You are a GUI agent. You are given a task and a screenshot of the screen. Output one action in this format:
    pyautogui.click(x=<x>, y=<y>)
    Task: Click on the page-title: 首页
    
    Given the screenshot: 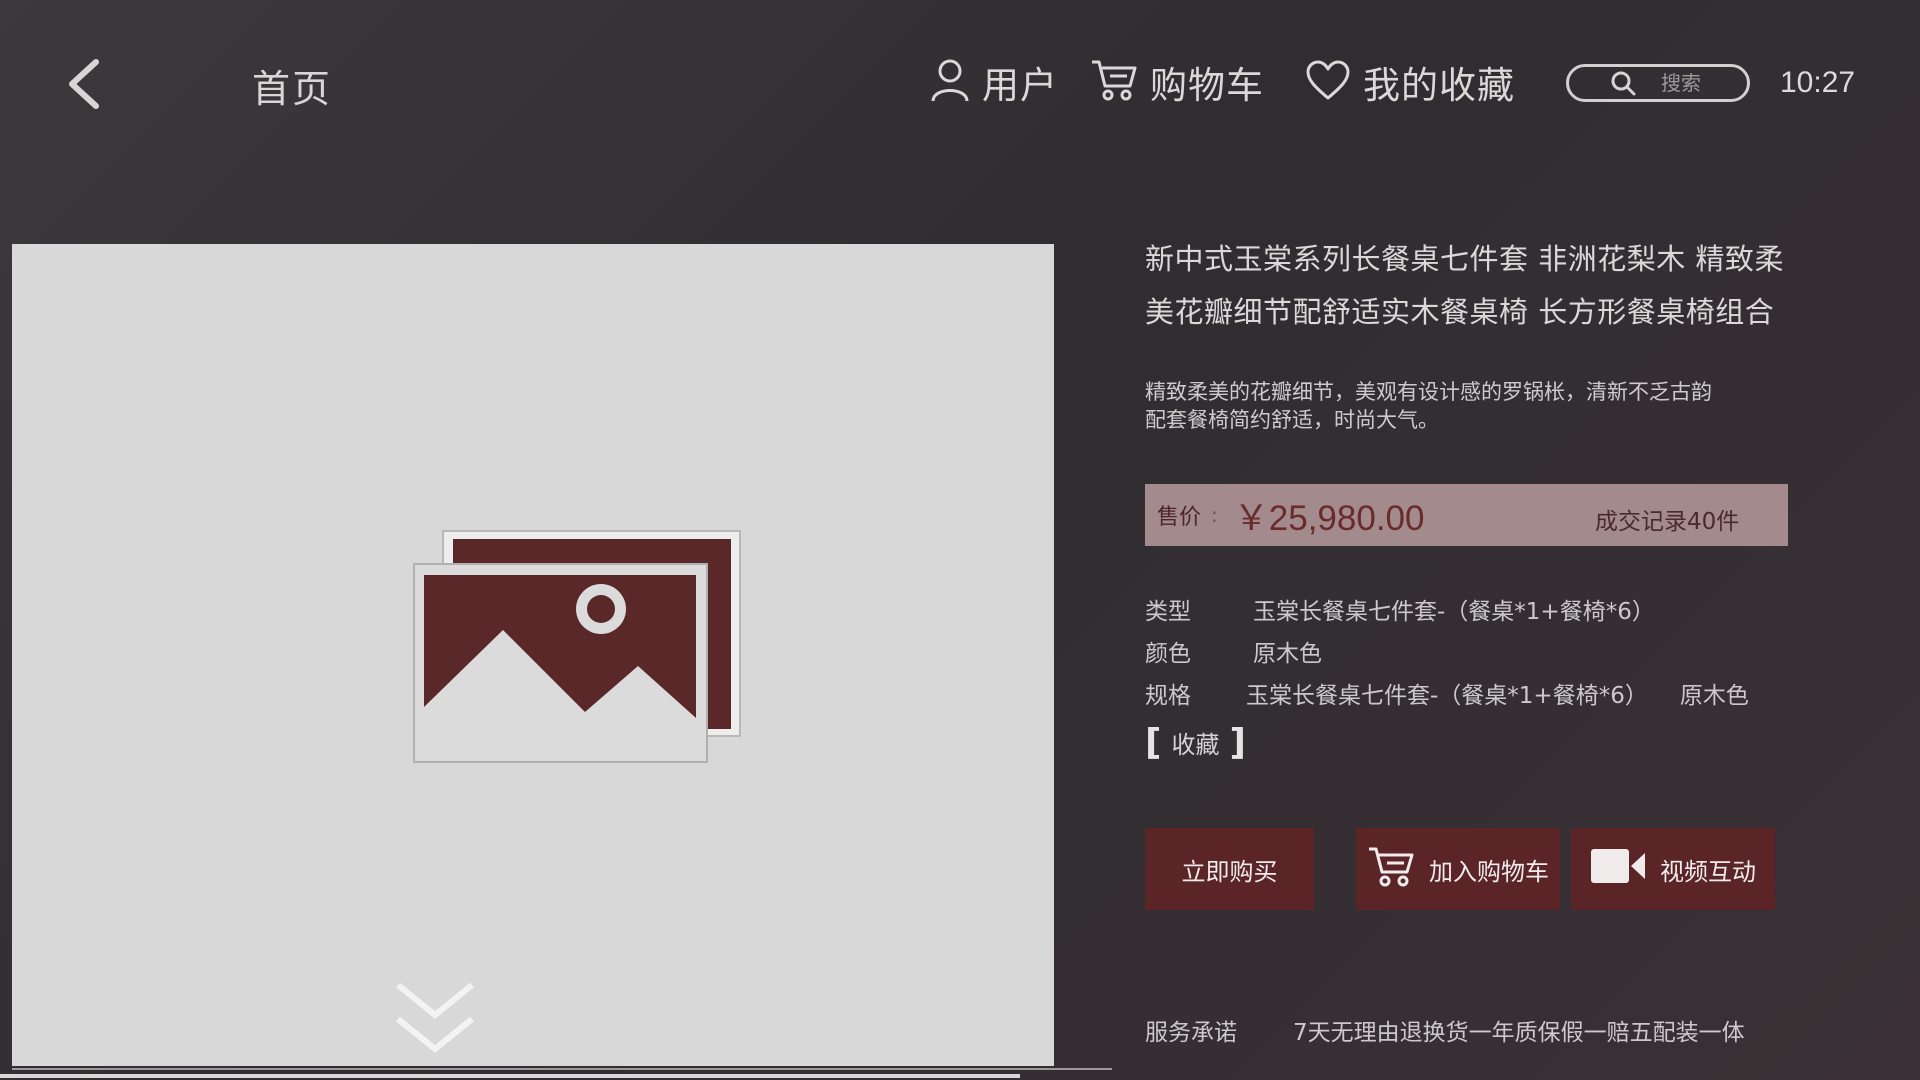 What is the action you would take?
    pyautogui.click(x=292, y=85)
    